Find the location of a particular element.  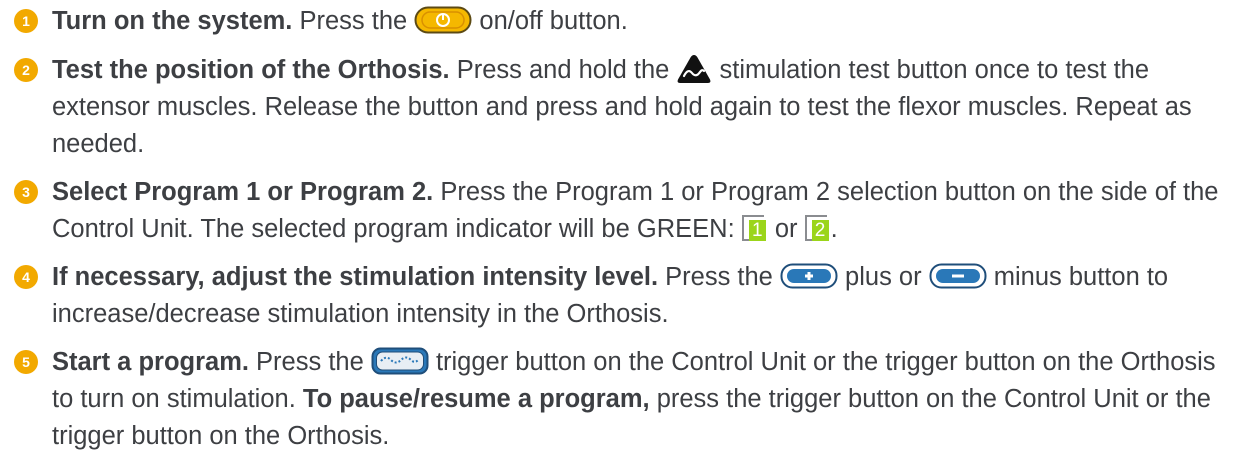

step-text: . is located at coordinates (834, 229).